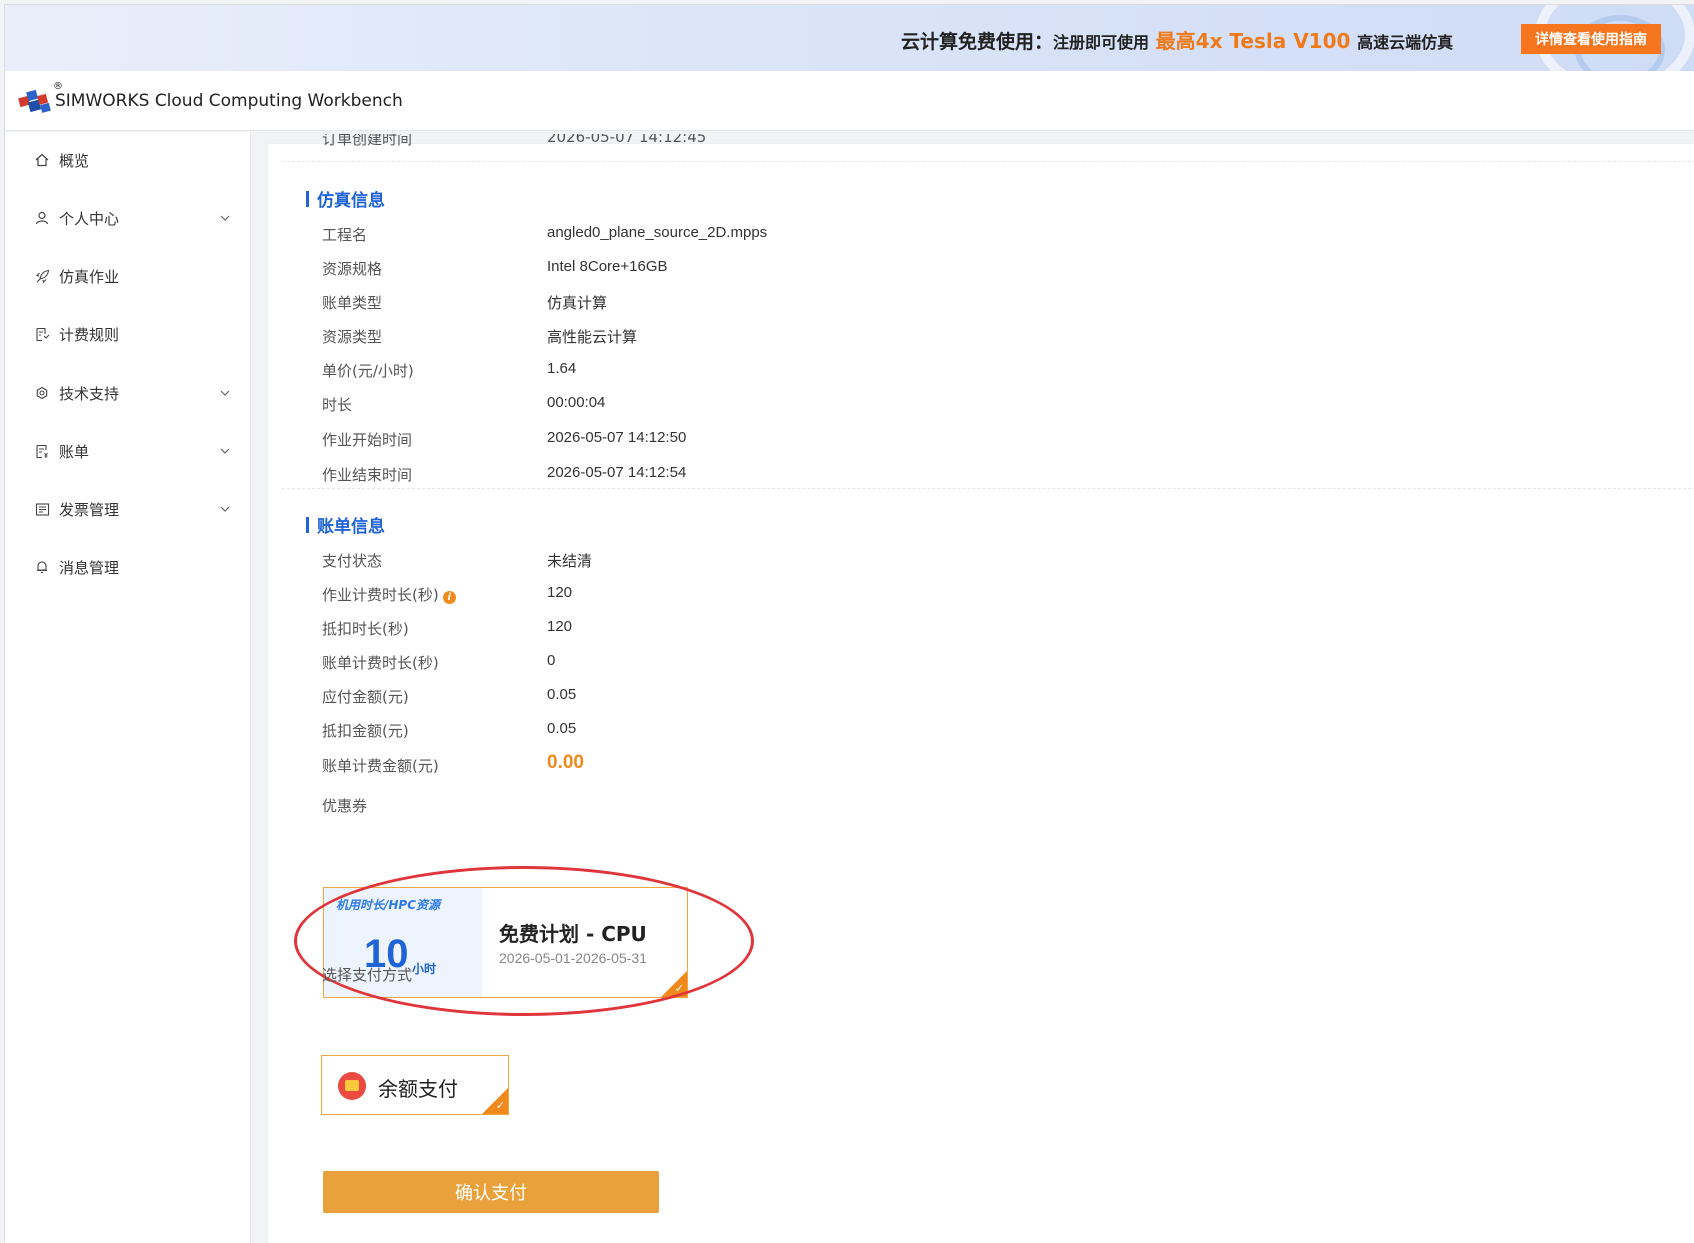 Image resolution: width=1694 pixels, height=1243 pixels. What do you see at coordinates (449, 597) in the screenshot?
I see `info-icon: i` at bounding box center [449, 597].